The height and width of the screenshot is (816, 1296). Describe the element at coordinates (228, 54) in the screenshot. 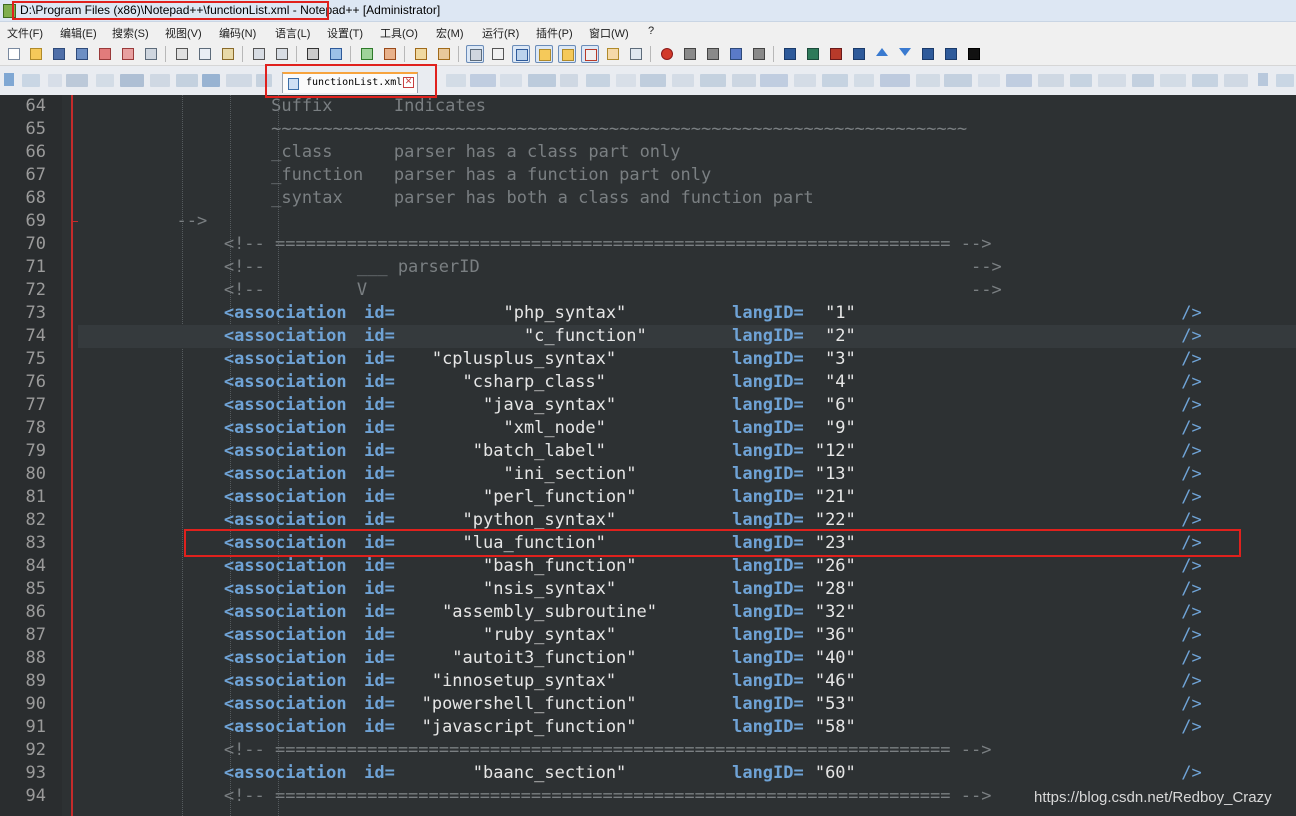

I see `paste-icon` at that location.